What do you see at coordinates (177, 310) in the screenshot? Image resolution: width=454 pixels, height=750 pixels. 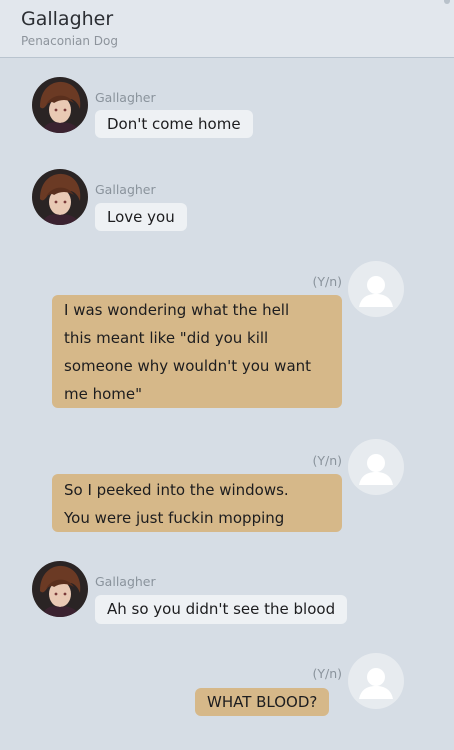 I see `message-text-line: I was wondering what the hell` at bounding box center [177, 310].